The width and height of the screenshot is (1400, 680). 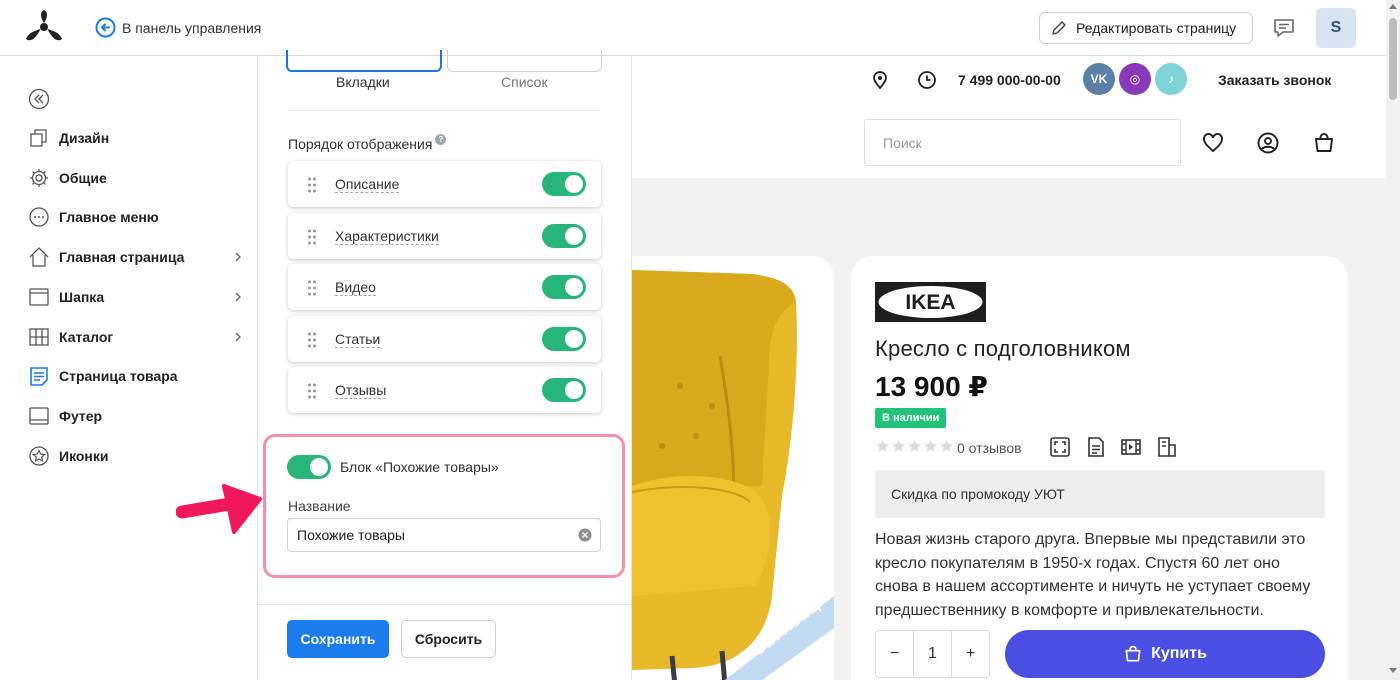 I want to click on video-icon, so click(x=1131, y=447).